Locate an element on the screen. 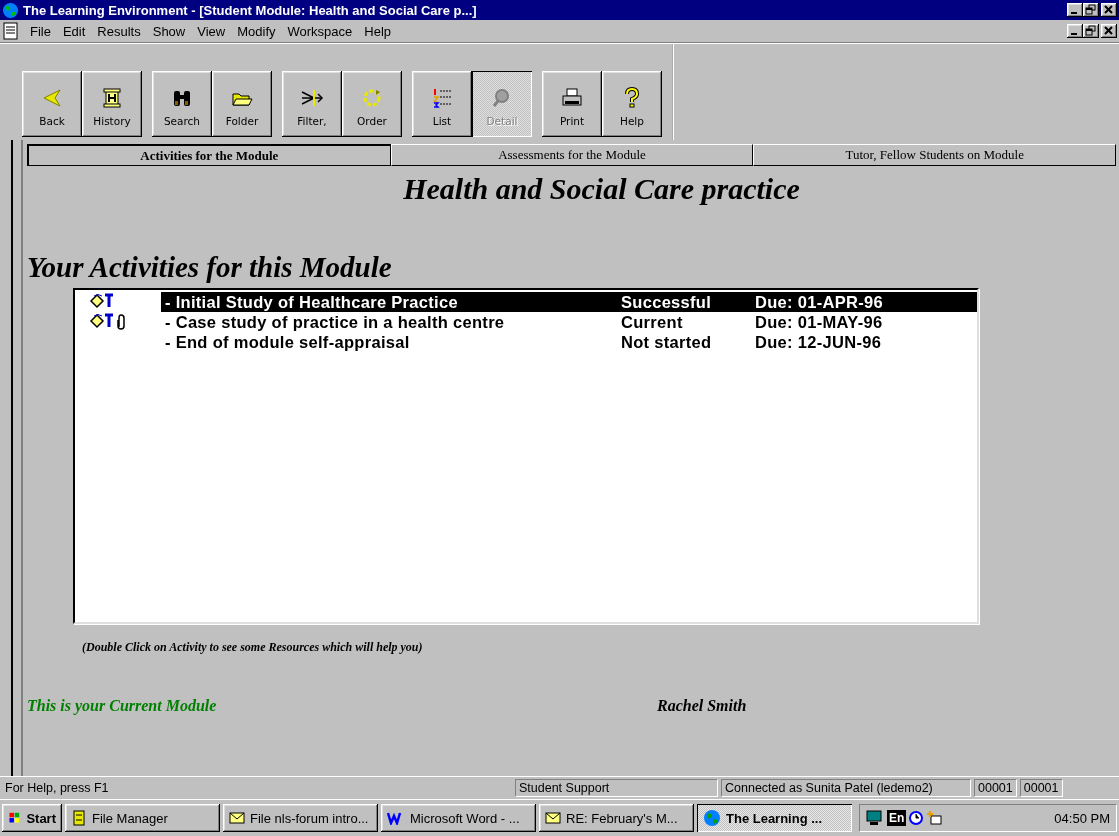  toolbar-button: Help is located at coordinates (632, 104).